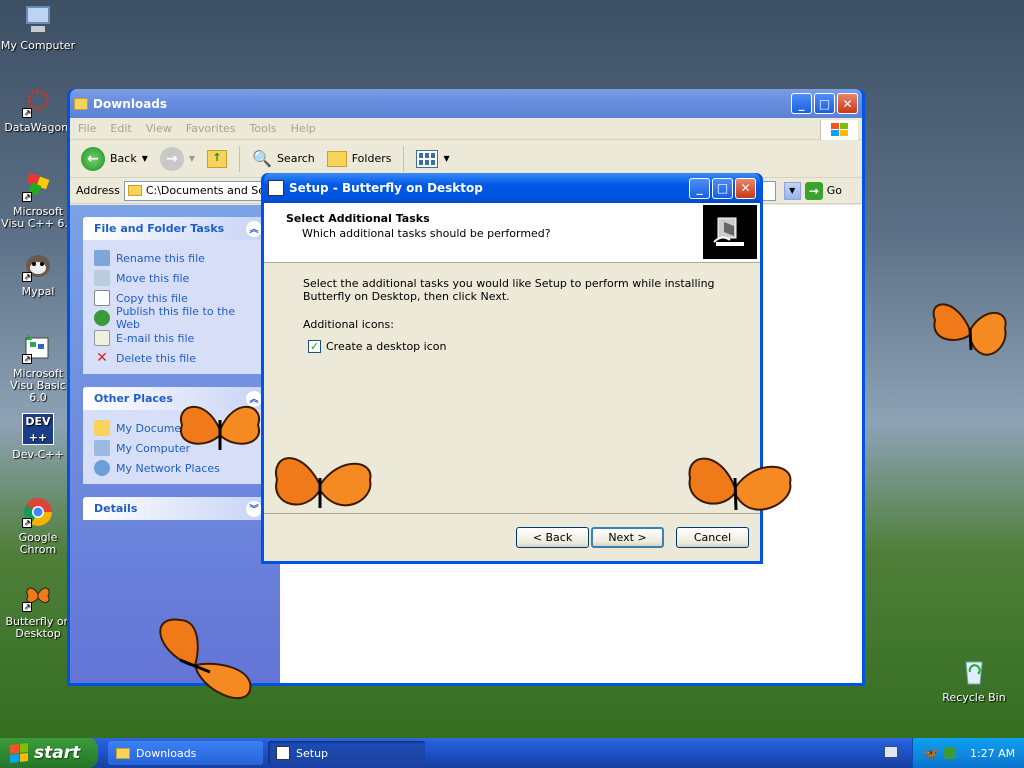 The height and width of the screenshot is (768, 1024). Describe the element at coordinates (262, 158) in the screenshot. I see `search-icon: 🔍` at that location.